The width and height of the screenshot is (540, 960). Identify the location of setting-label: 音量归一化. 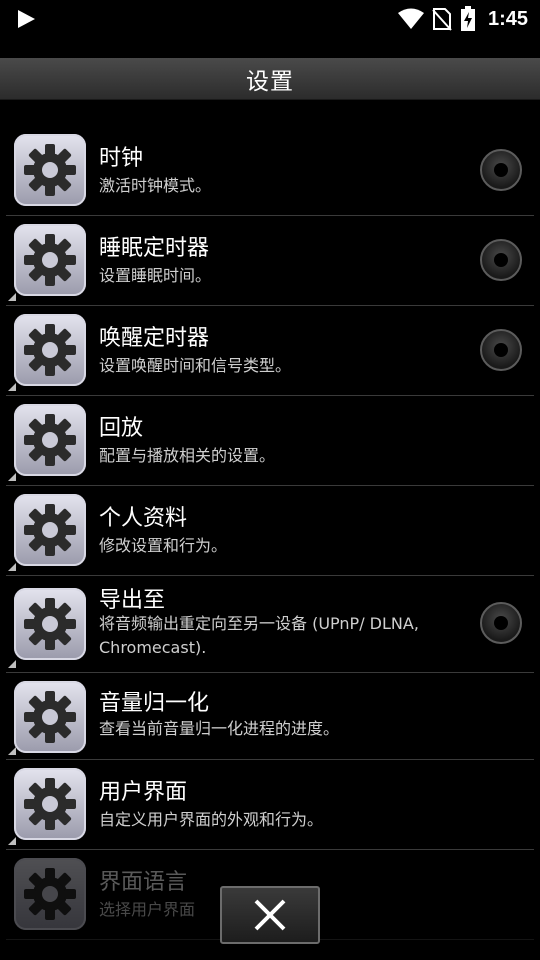
(154, 703).